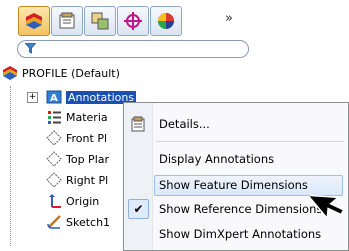 The image size is (349, 251). I want to click on dimxpertmanager-tab, so click(133, 21).